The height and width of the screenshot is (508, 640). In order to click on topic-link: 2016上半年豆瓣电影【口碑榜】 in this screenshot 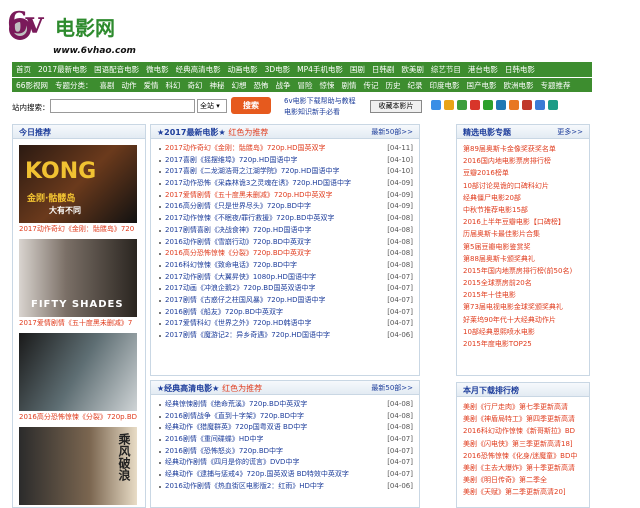, I will do `click(514, 222)`.